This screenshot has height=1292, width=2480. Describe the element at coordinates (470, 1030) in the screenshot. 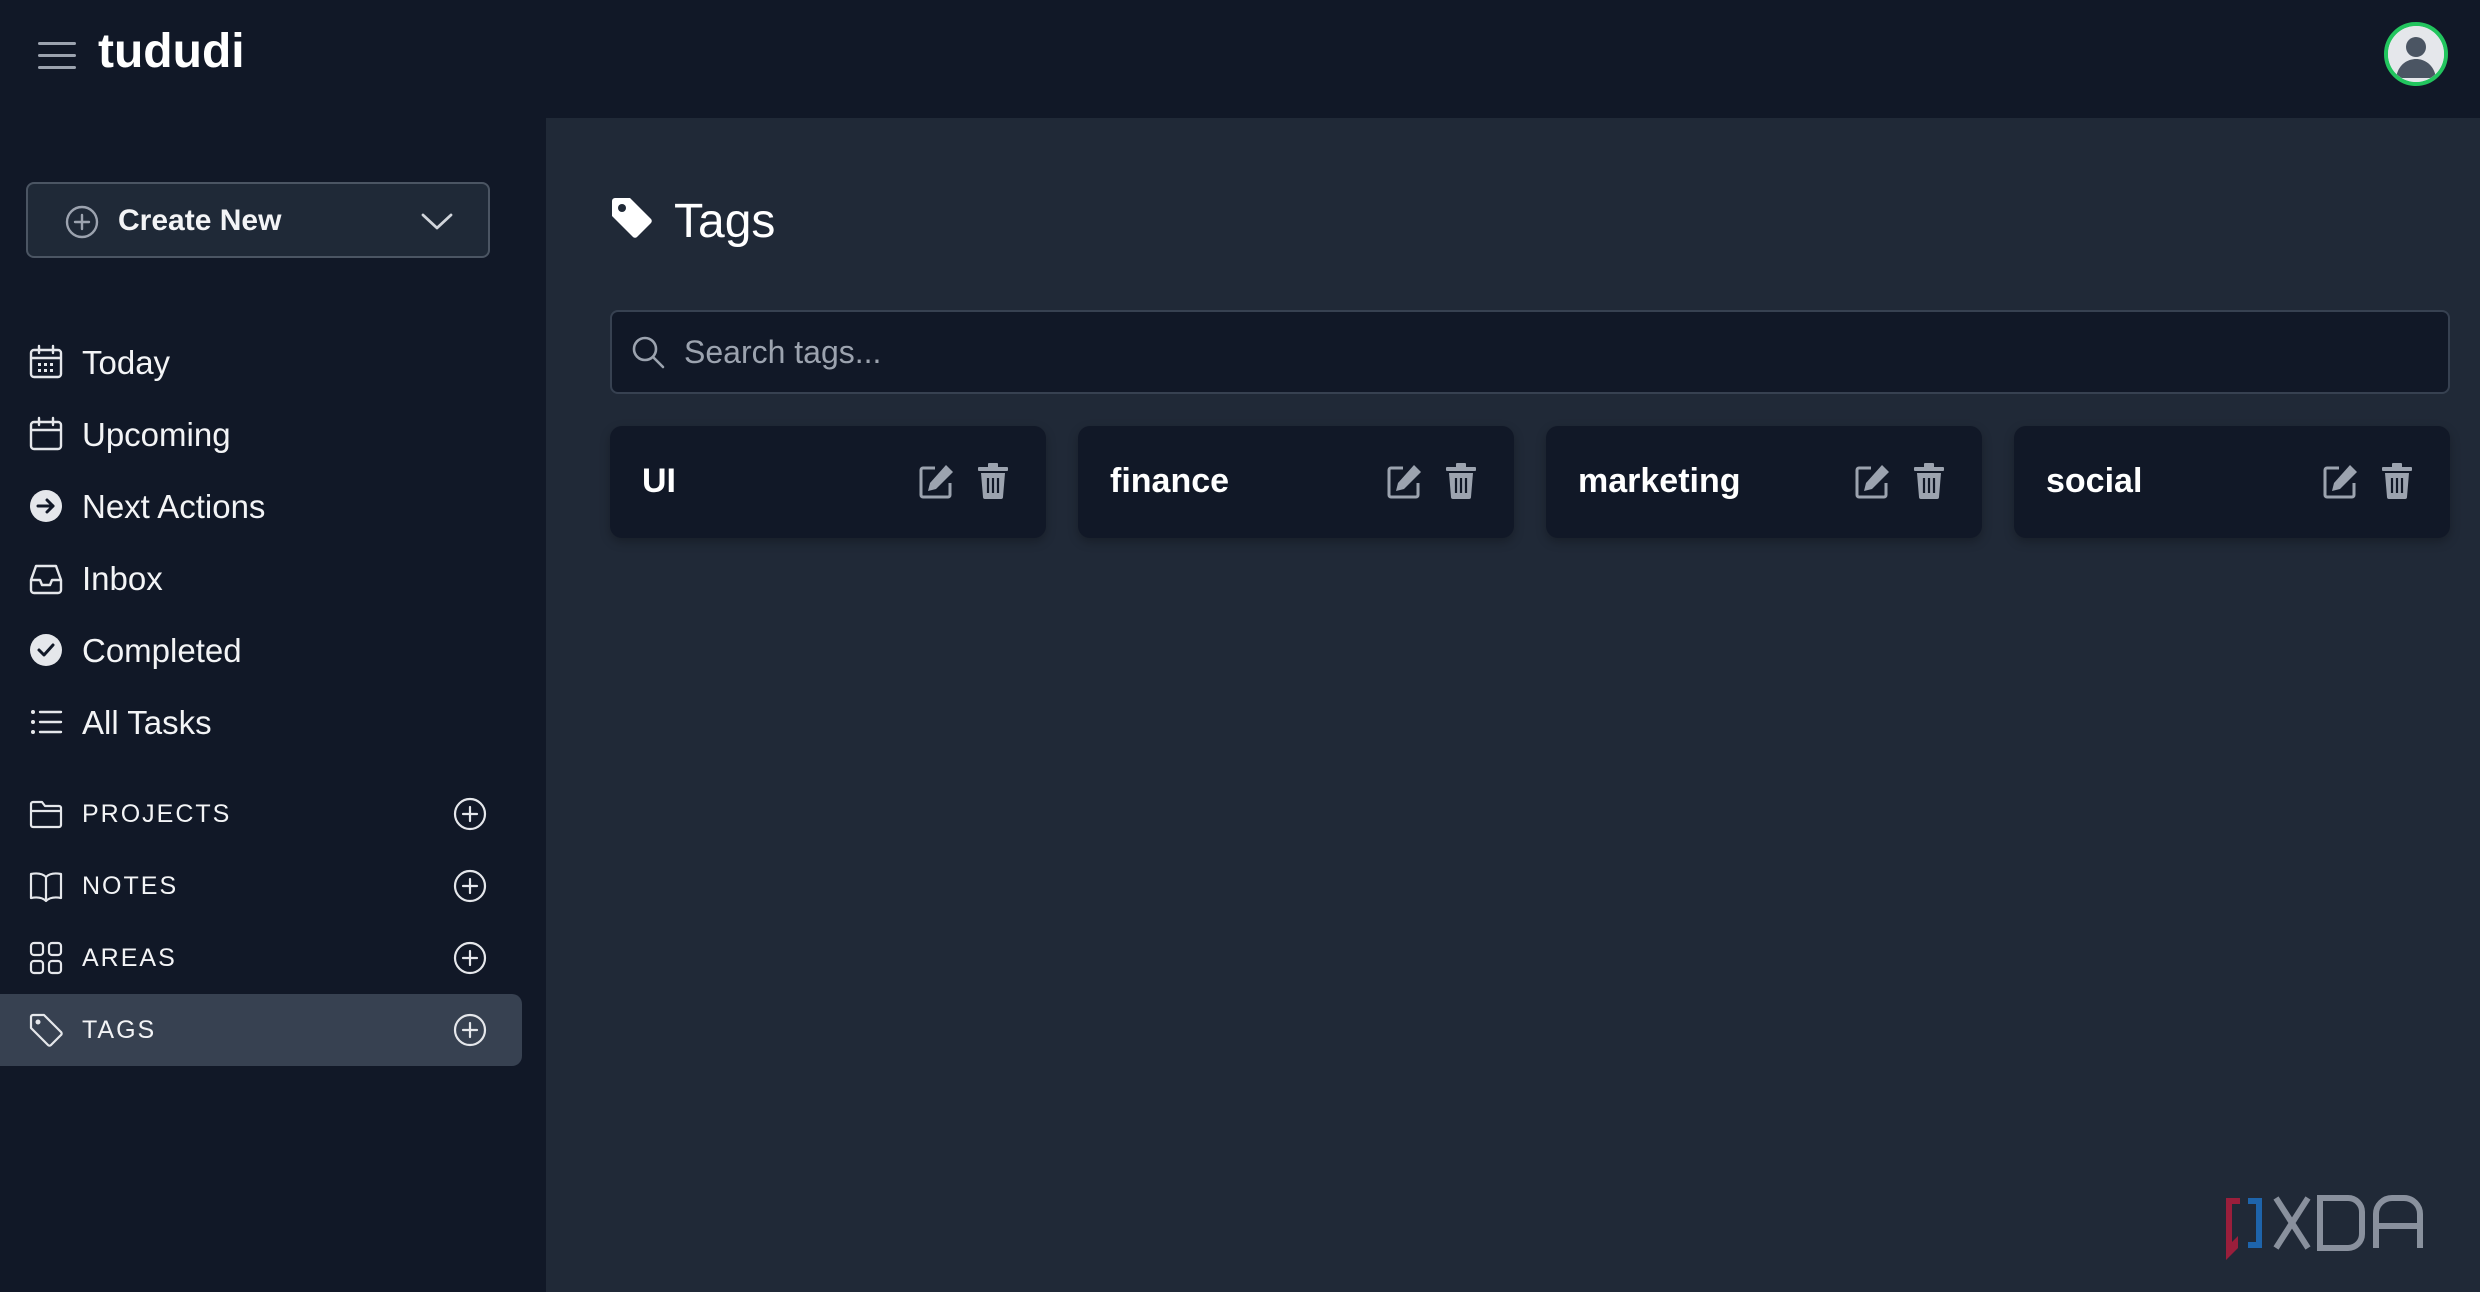

I see `add-tag-icon` at that location.